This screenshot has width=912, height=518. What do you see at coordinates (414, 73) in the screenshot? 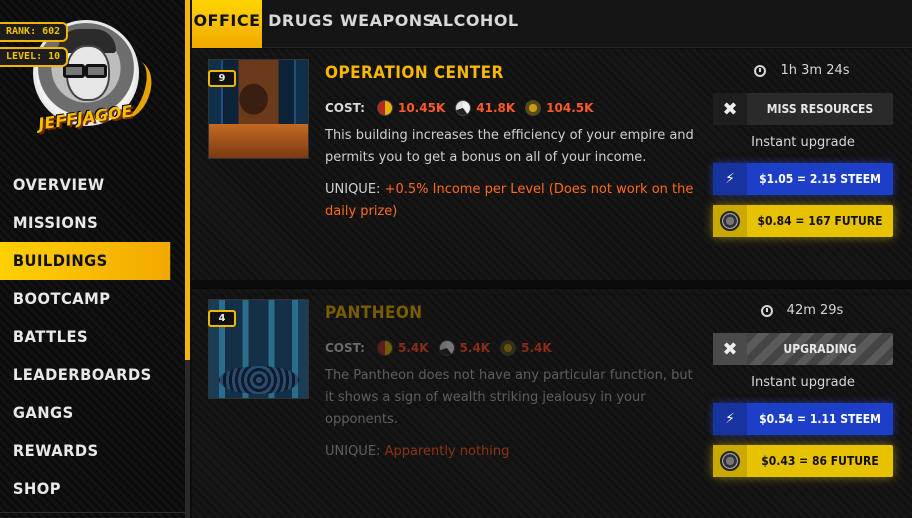
I see `building-title: OPERATION CENTER` at bounding box center [414, 73].